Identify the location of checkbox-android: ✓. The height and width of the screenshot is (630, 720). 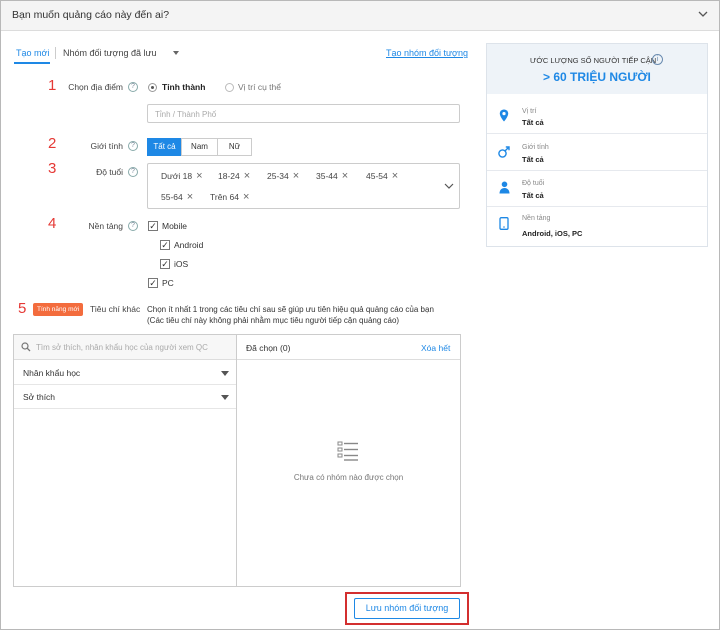
(165, 245).